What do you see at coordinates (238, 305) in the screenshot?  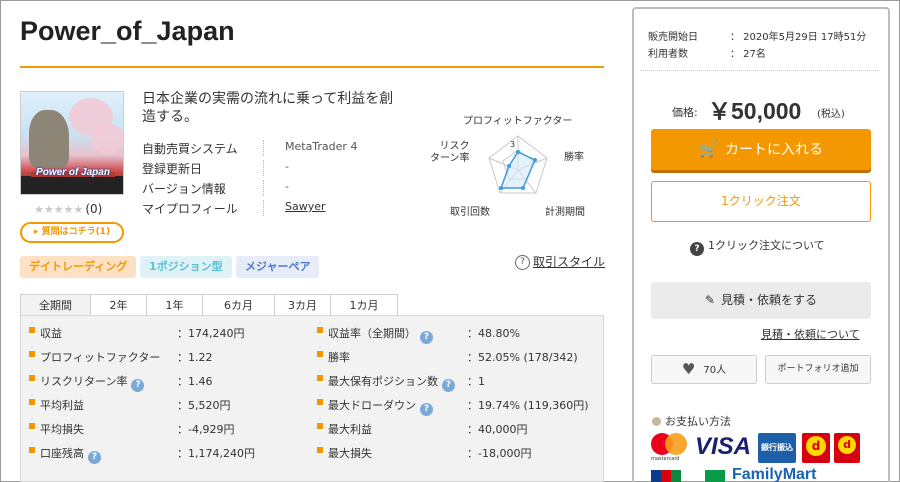 I see `tab-6-months: 6カ月` at bounding box center [238, 305].